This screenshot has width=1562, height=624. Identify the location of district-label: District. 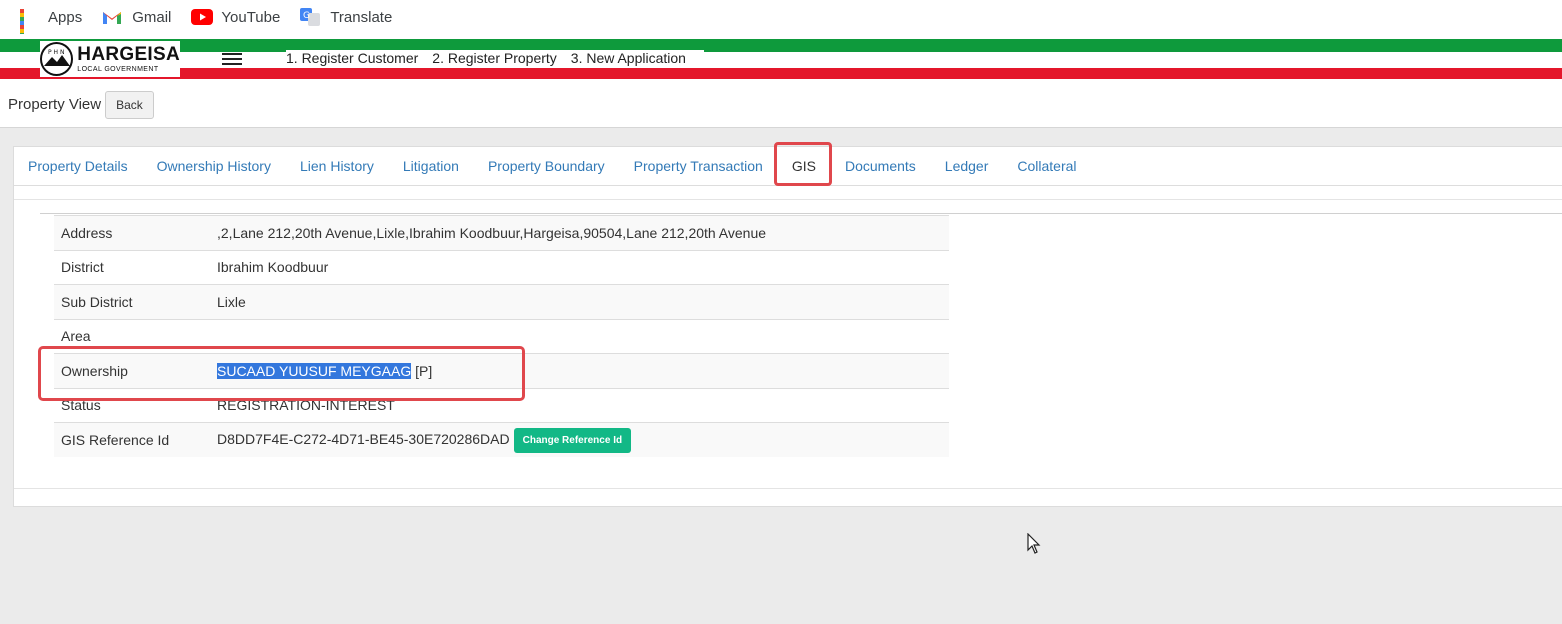
(132, 267).